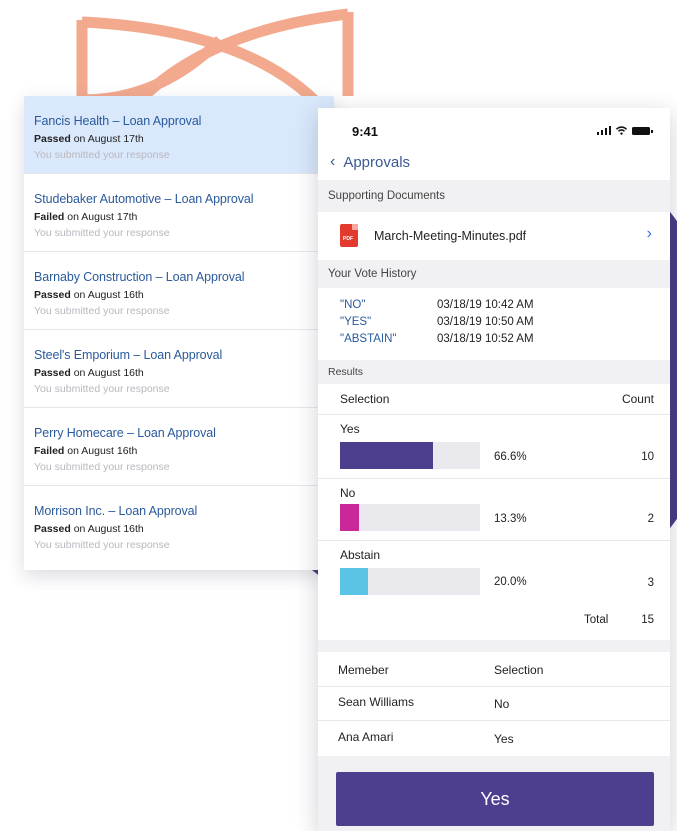 The width and height of the screenshot is (677, 831). What do you see at coordinates (363, 670) in the screenshot?
I see `member-col-header: Memeber` at bounding box center [363, 670].